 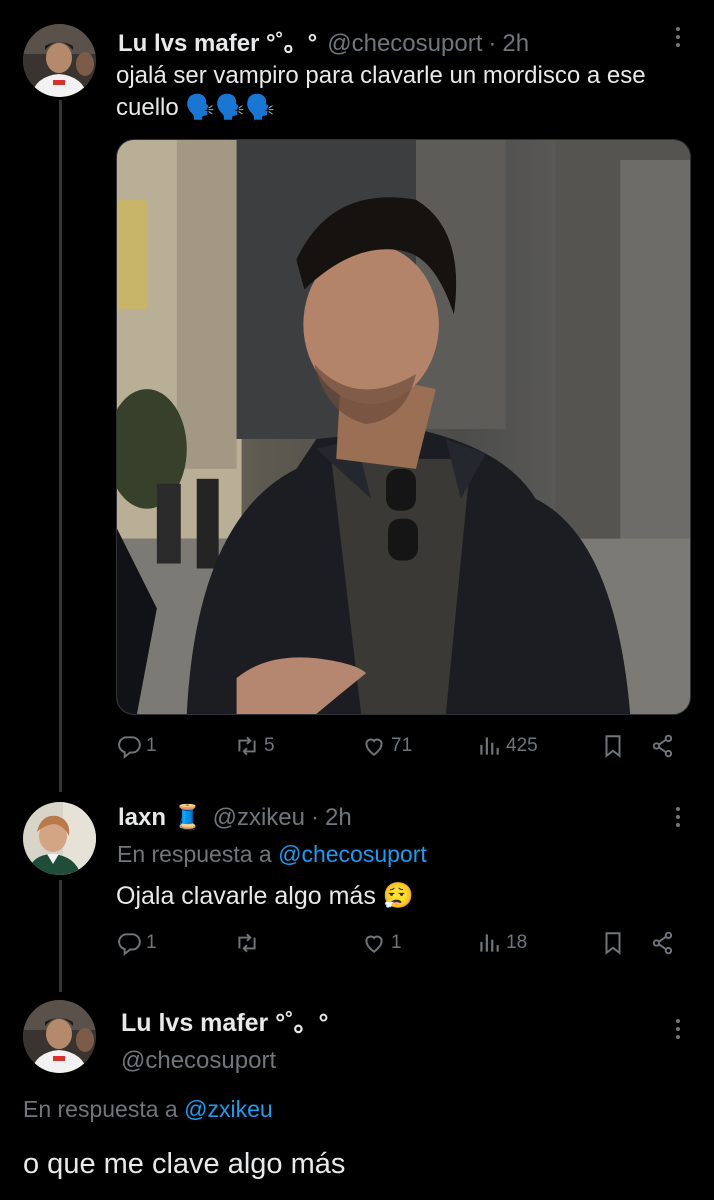 I want to click on reply-to-link: @checosuport, so click(x=352, y=854).